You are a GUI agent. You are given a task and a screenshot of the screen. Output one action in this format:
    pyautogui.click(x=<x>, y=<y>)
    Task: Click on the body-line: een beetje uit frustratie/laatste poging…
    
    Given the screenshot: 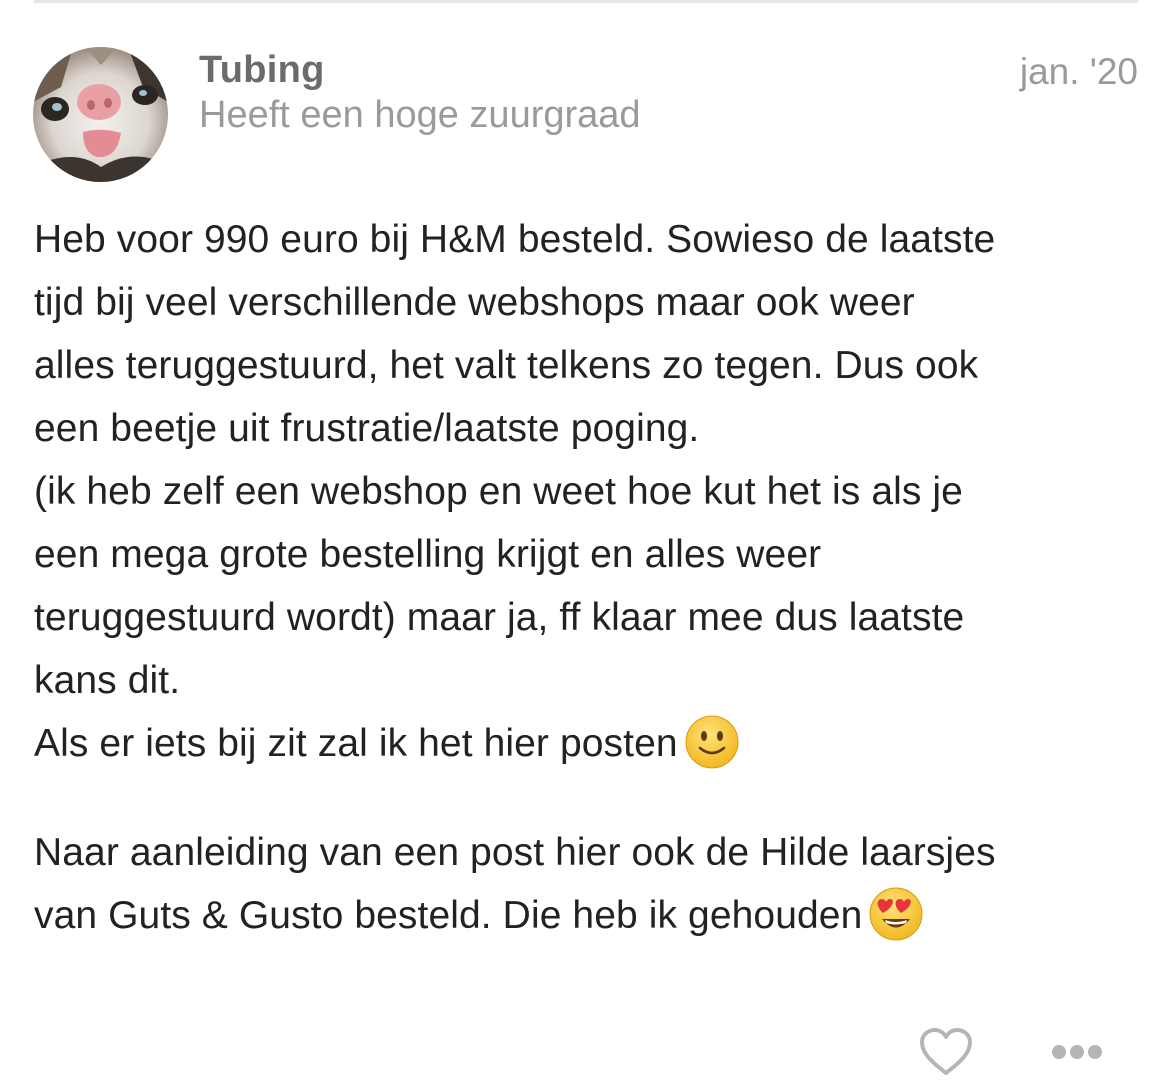 What is the action you would take?
    pyautogui.click(x=367, y=428)
    